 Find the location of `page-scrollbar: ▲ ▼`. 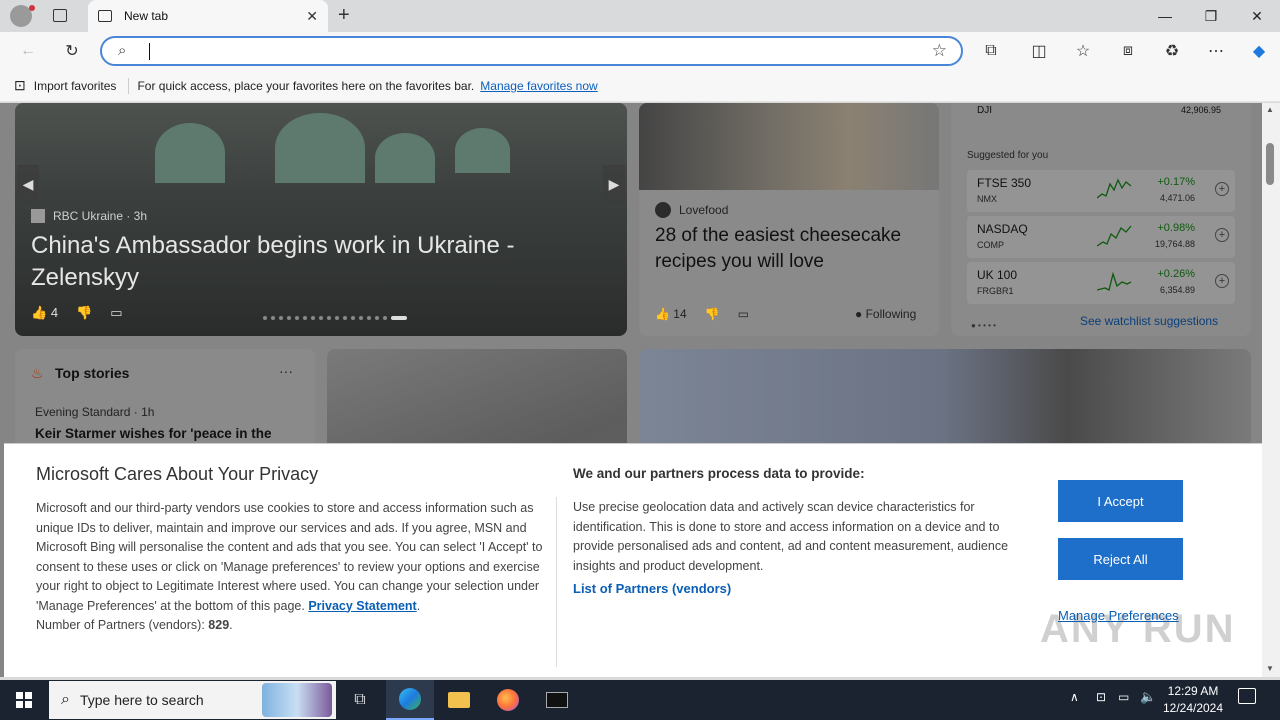

page-scrollbar: ▲ ▼ is located at coordinates (1271, 390).